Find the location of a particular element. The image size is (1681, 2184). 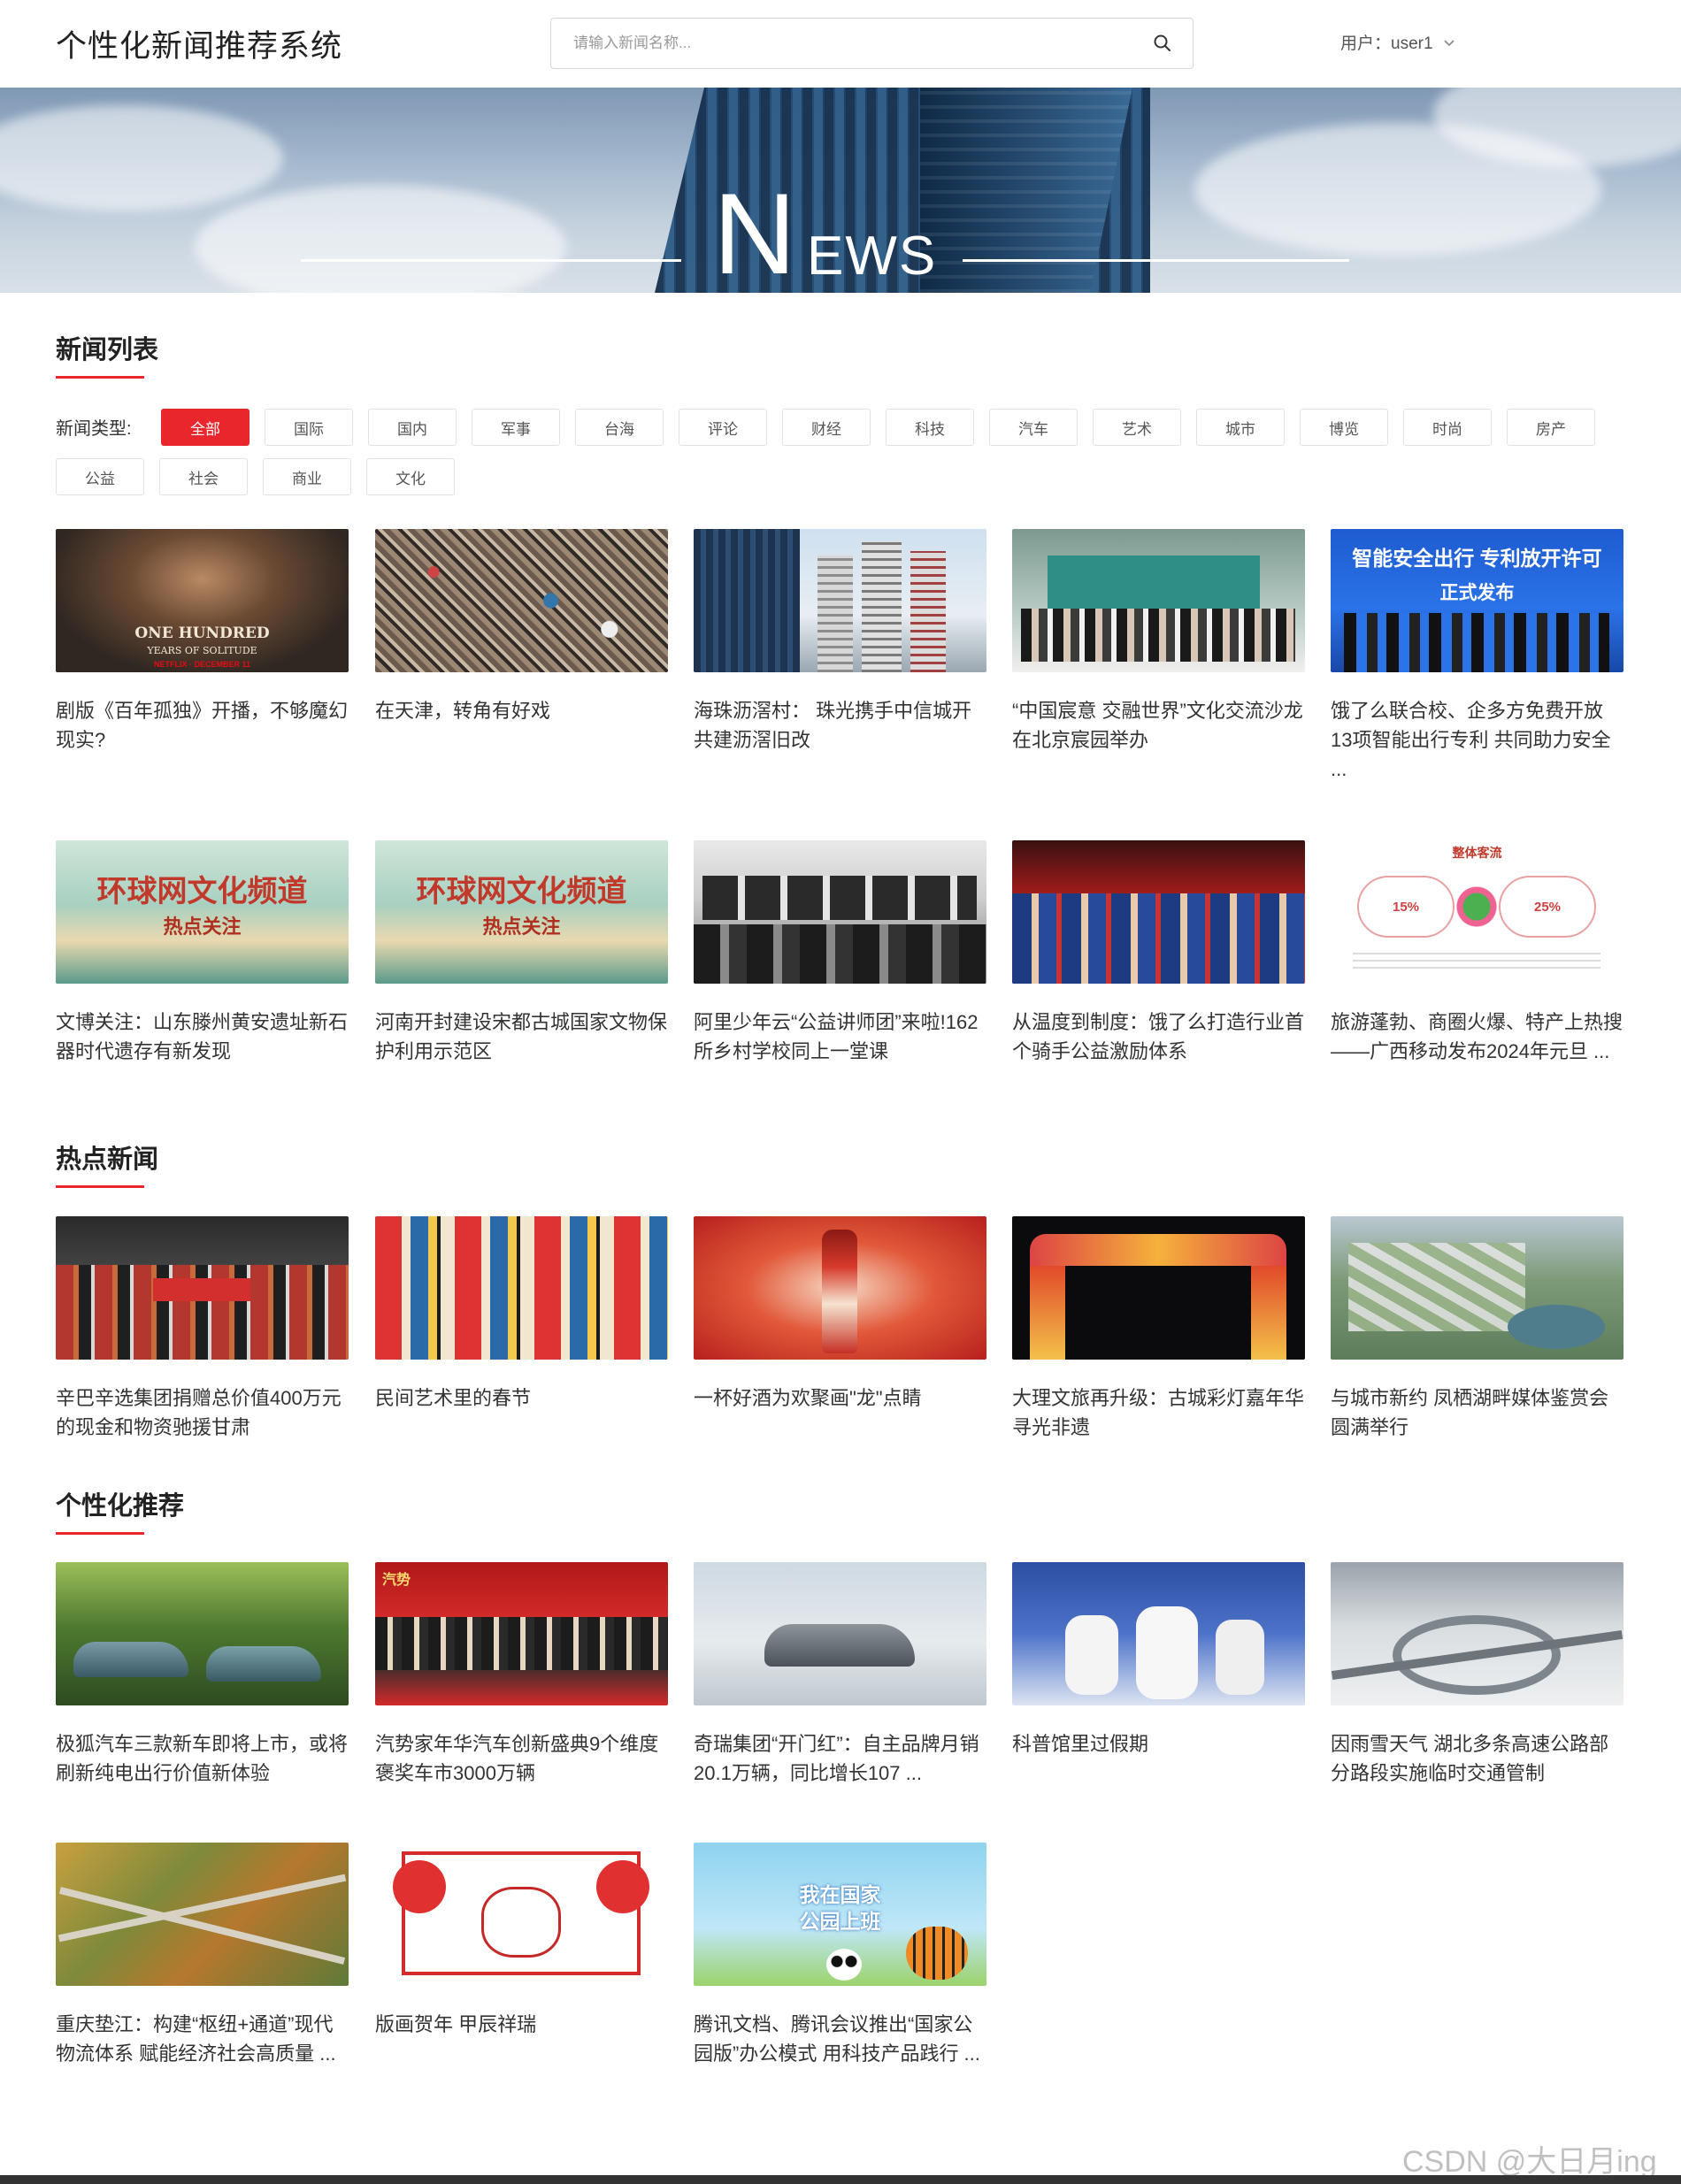

tag-tech: 科技 is located at coordinates (930, 427).